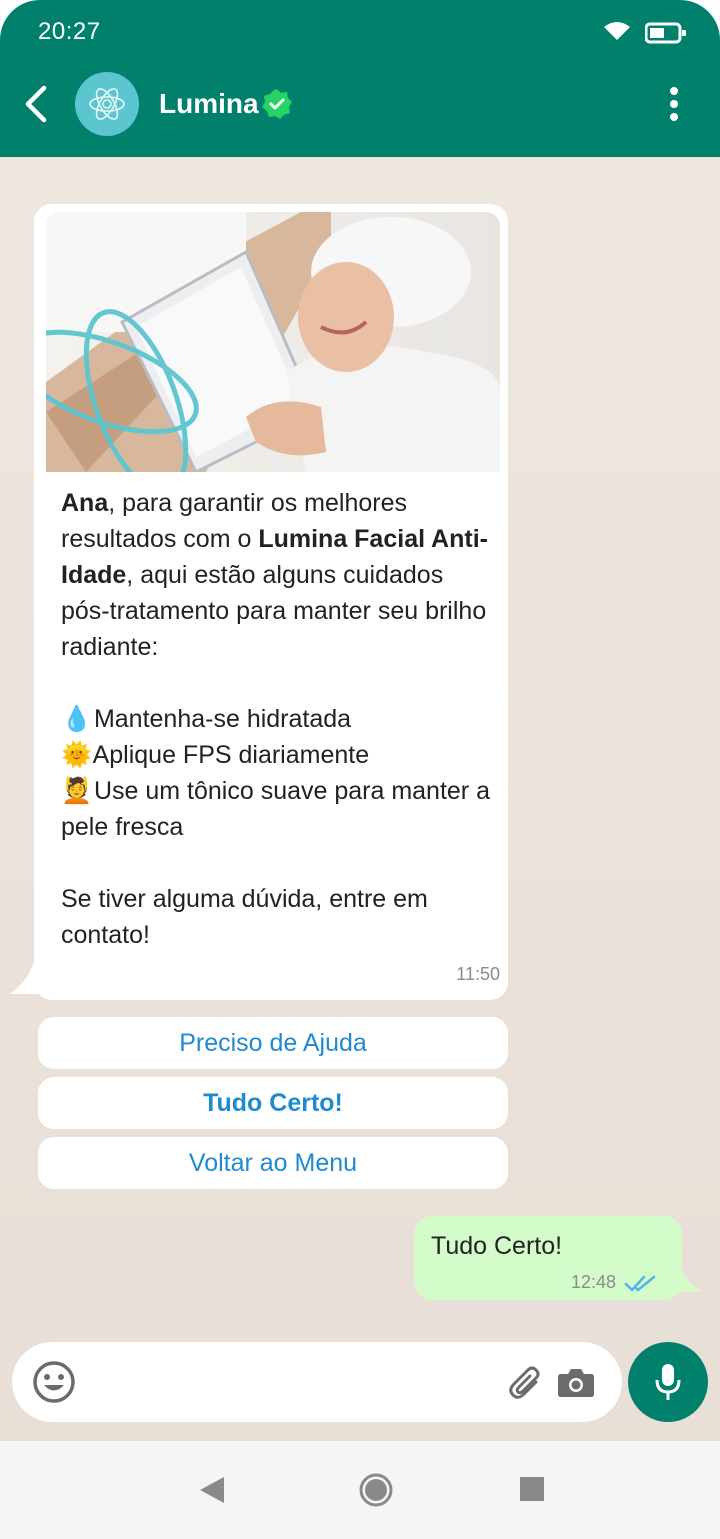  Describe the element at coordinates (292, 1382) in the screenshot. I see `message-input` at that location.